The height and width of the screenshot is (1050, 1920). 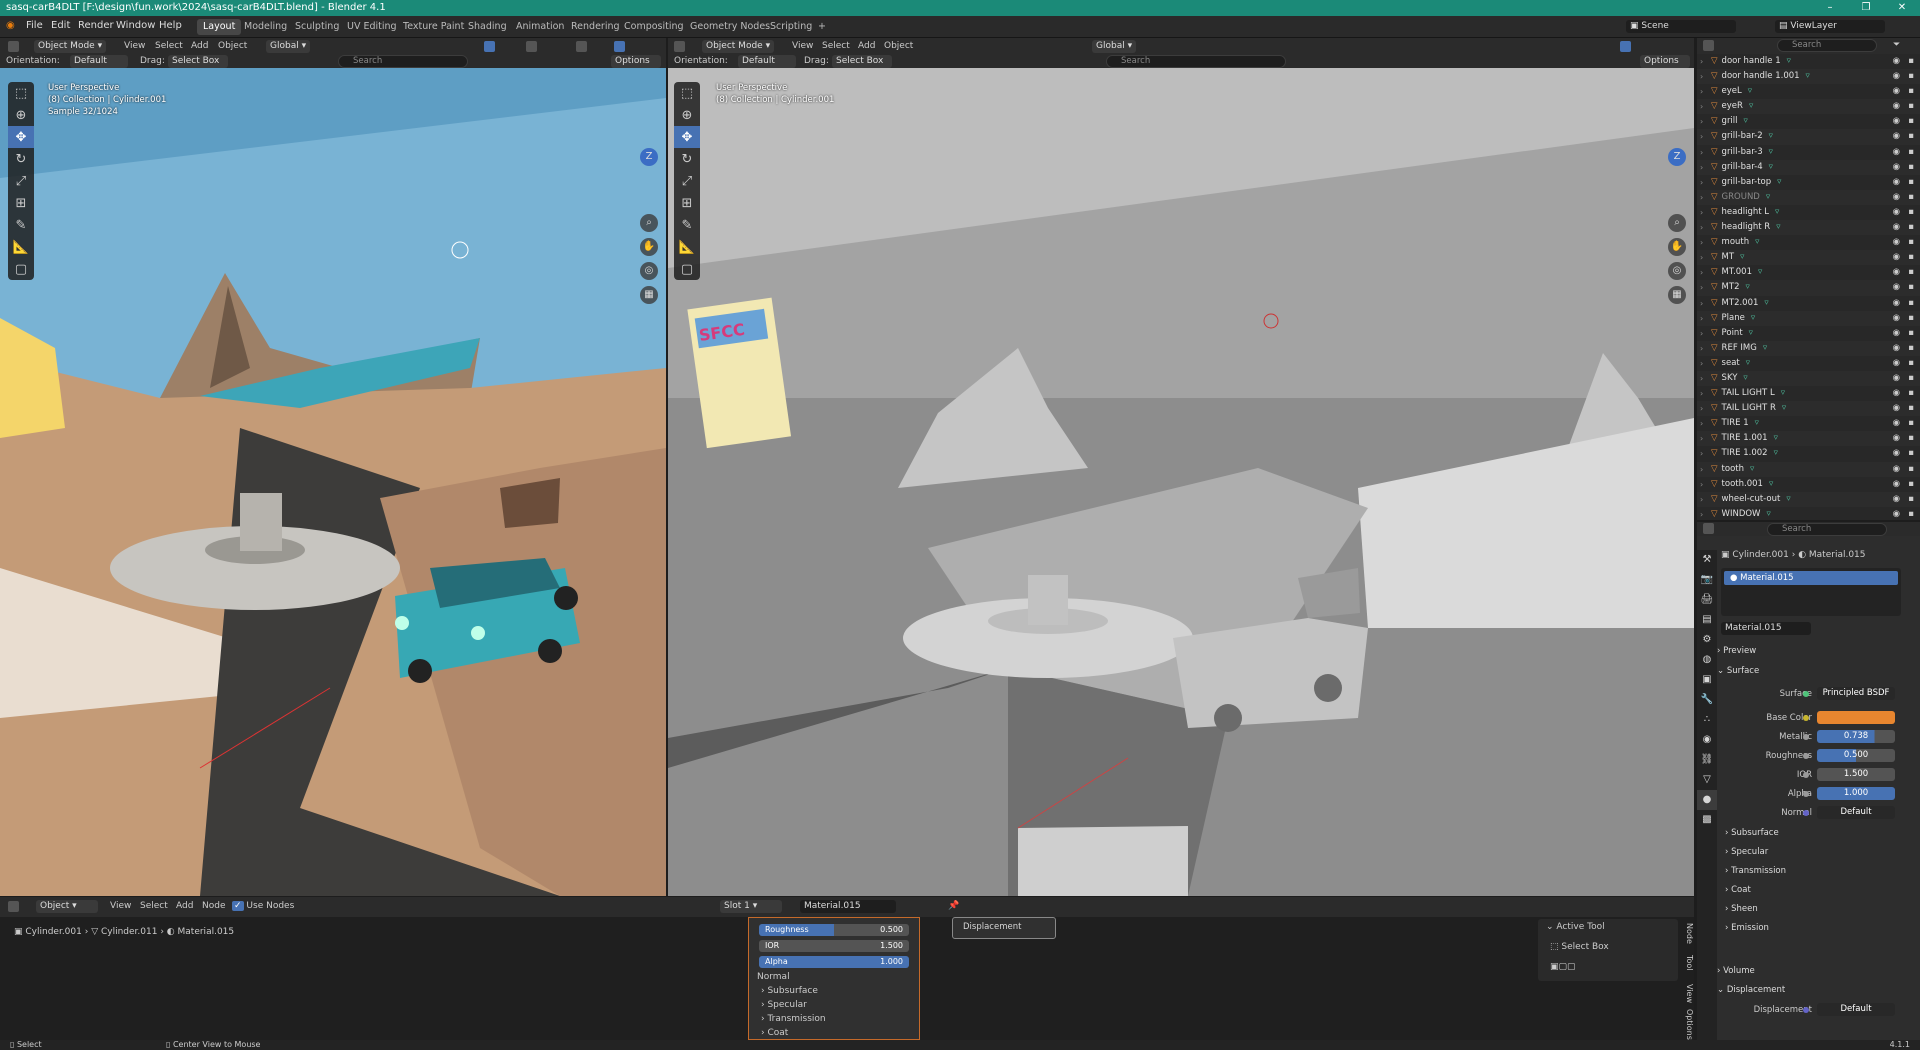 What do you see at coordinates (730, 27) in the screenshot?
I see `tab-geometry-nodes: Geometry Nodes` at bounding box center [730, 27].